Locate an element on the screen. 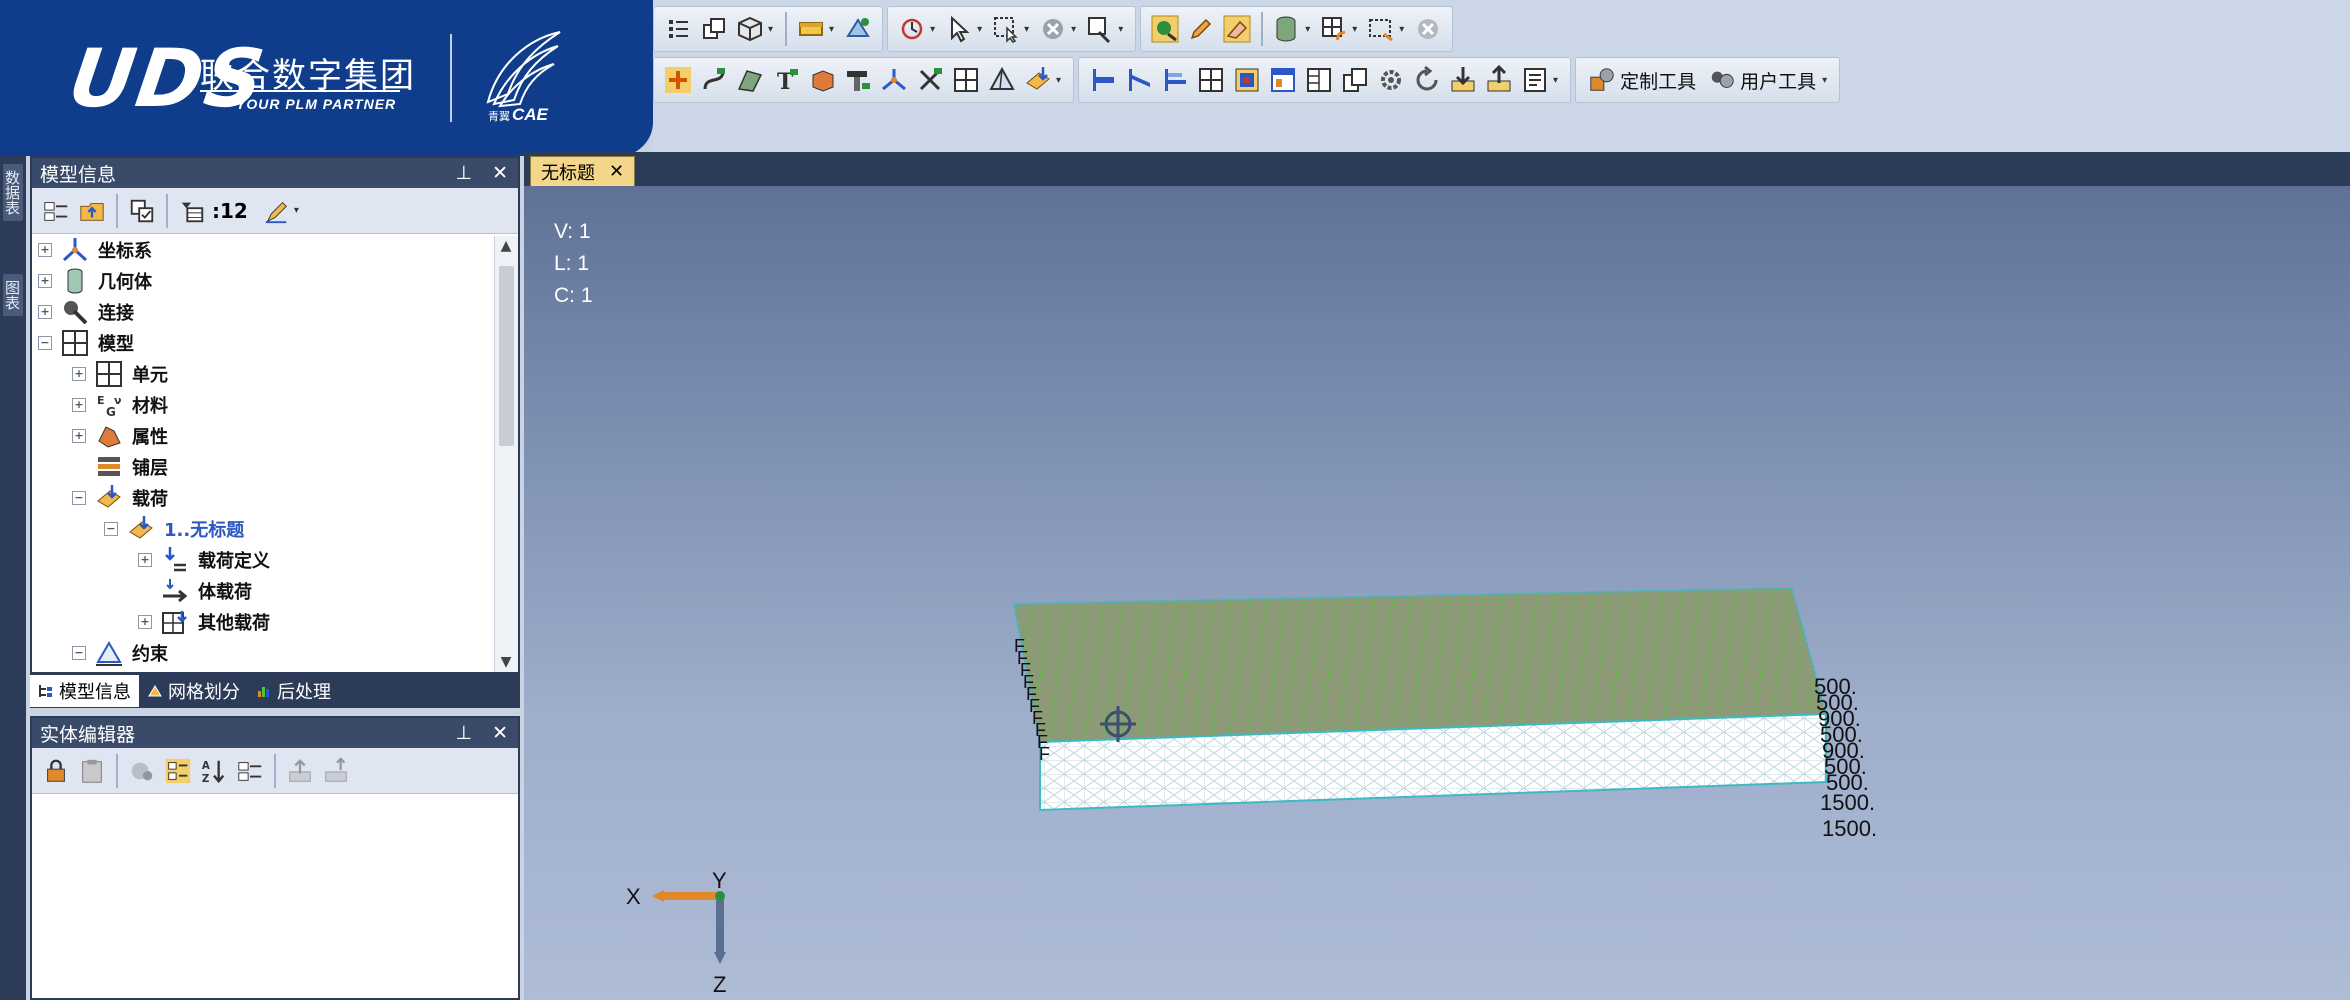  add-point-icon is located at coordinates (678, 80).